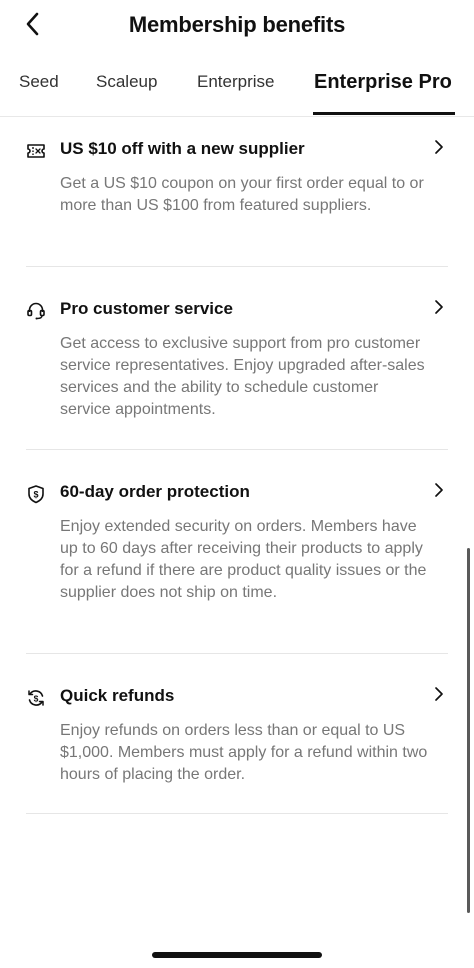  Describe the element at coordinates (383, 82) in the screenshot. I see `tab-enterprise-pro: Enterprise Pro` at that location.